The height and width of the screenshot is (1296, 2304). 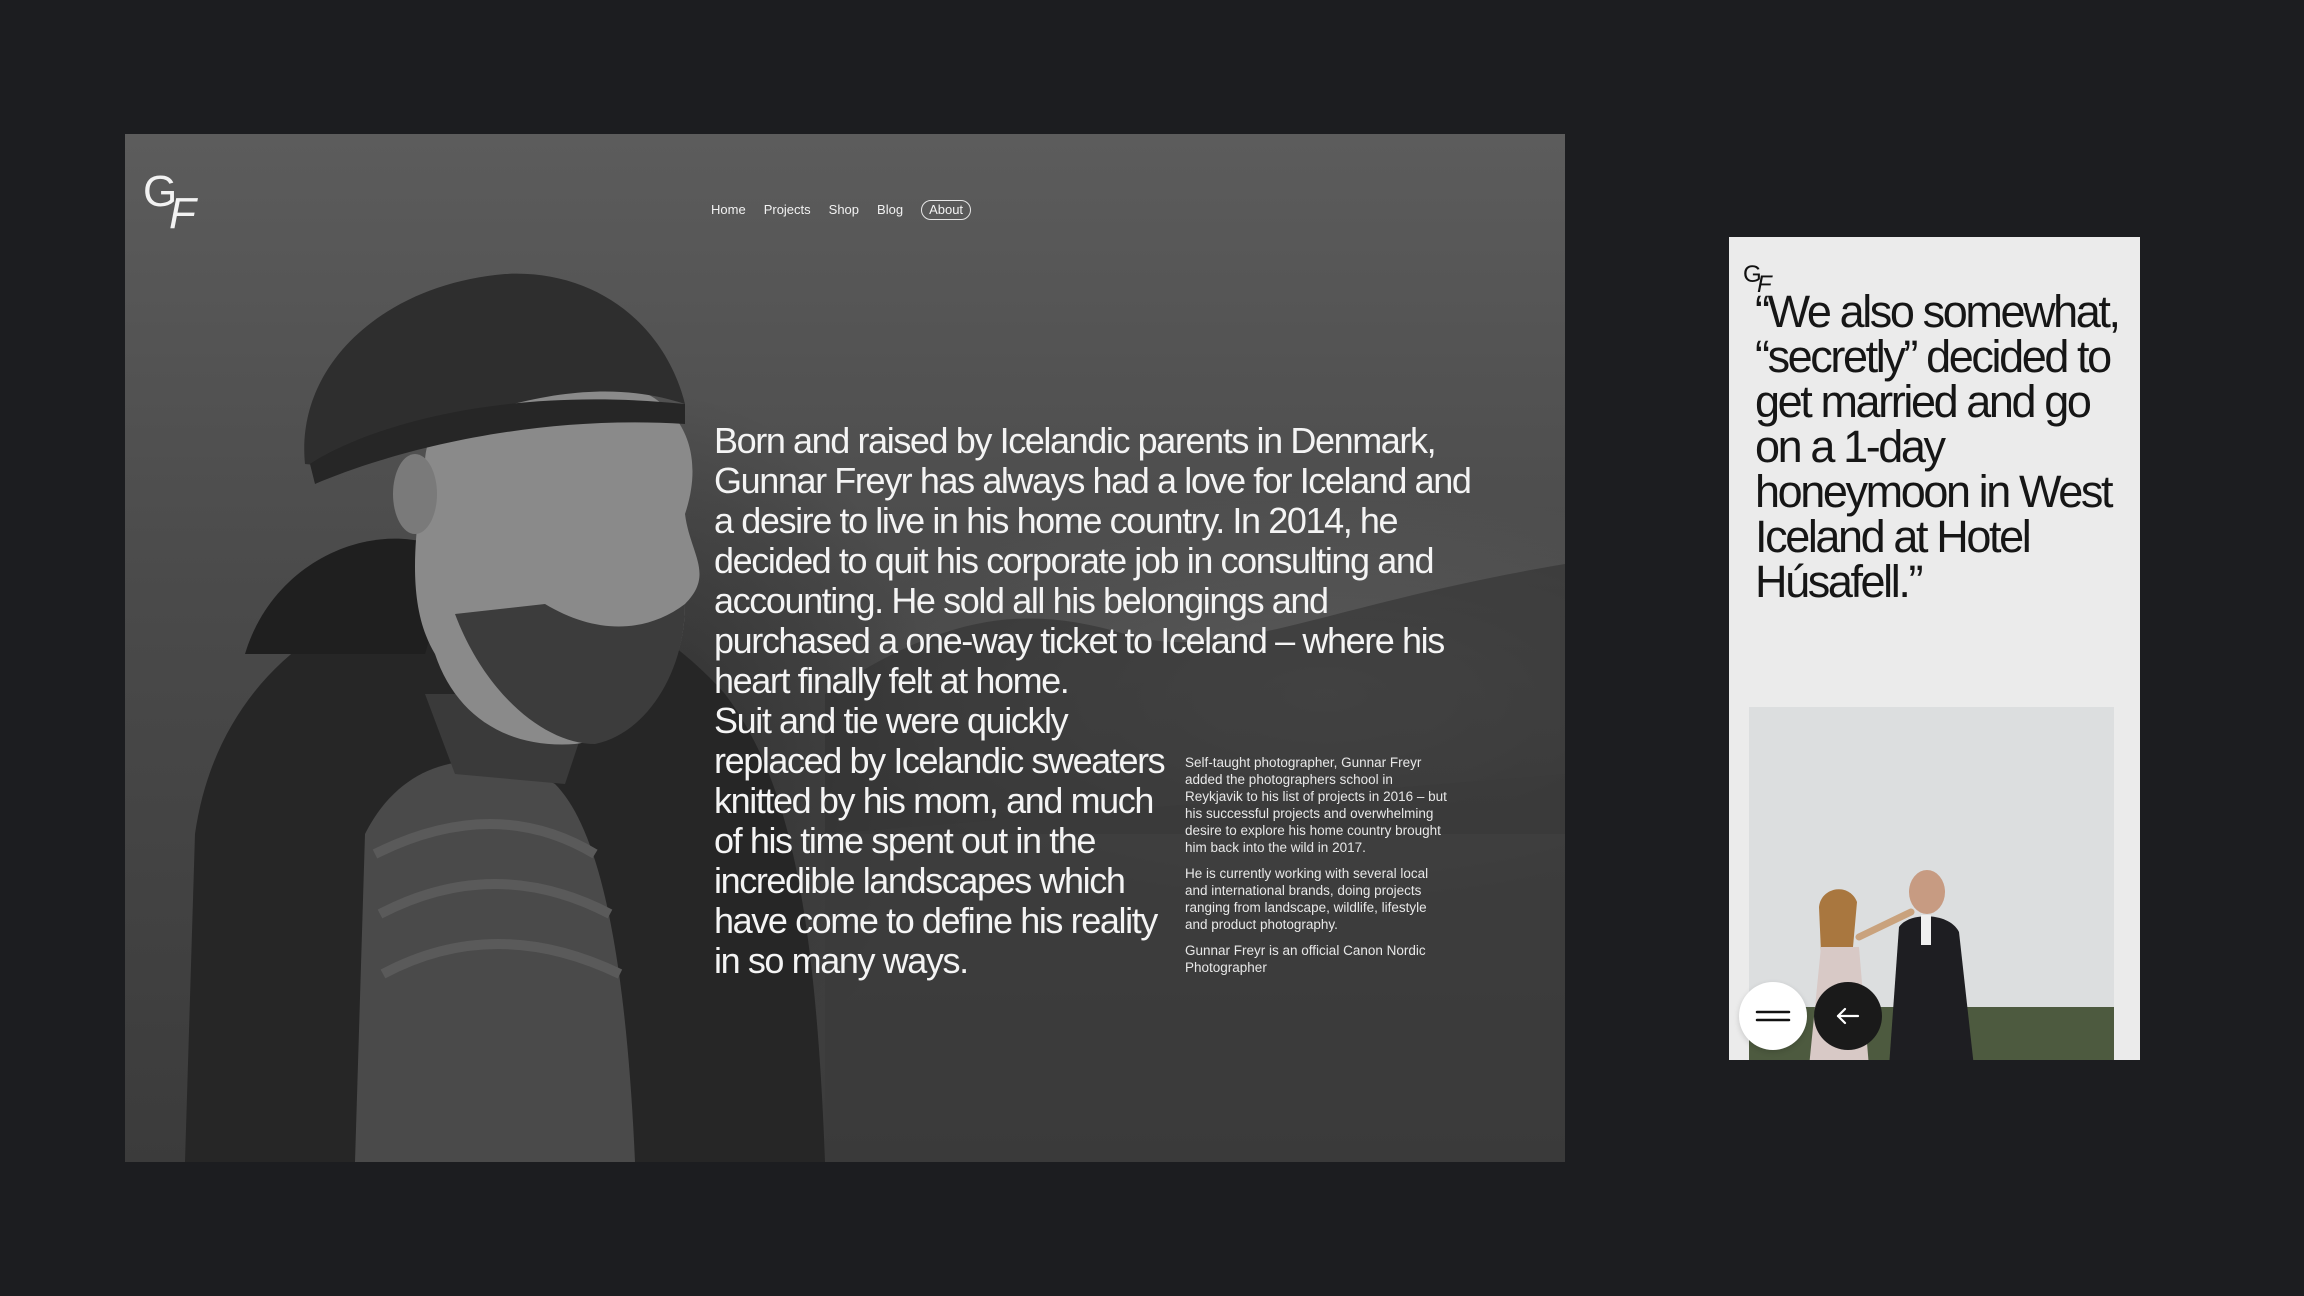 I want to click on nav-about: About, so click(x=946, y=210).